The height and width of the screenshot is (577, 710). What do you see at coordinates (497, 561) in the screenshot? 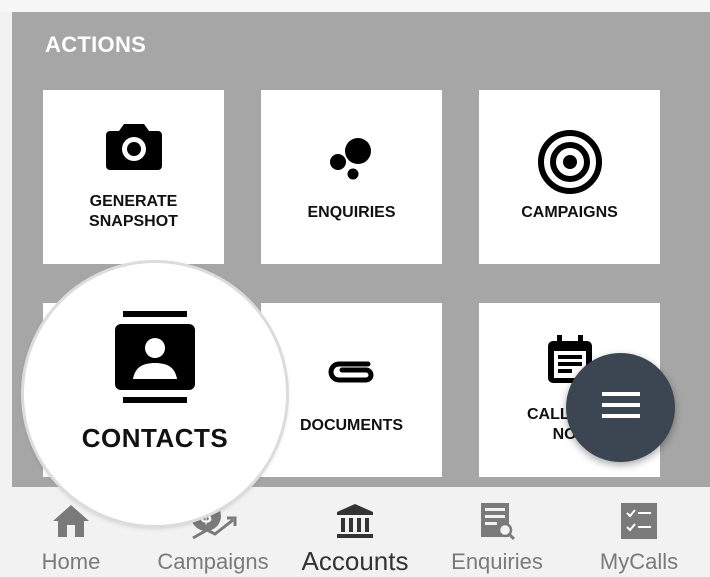
I see `nav-label: Enquiries` at bounding box center [497, 561].